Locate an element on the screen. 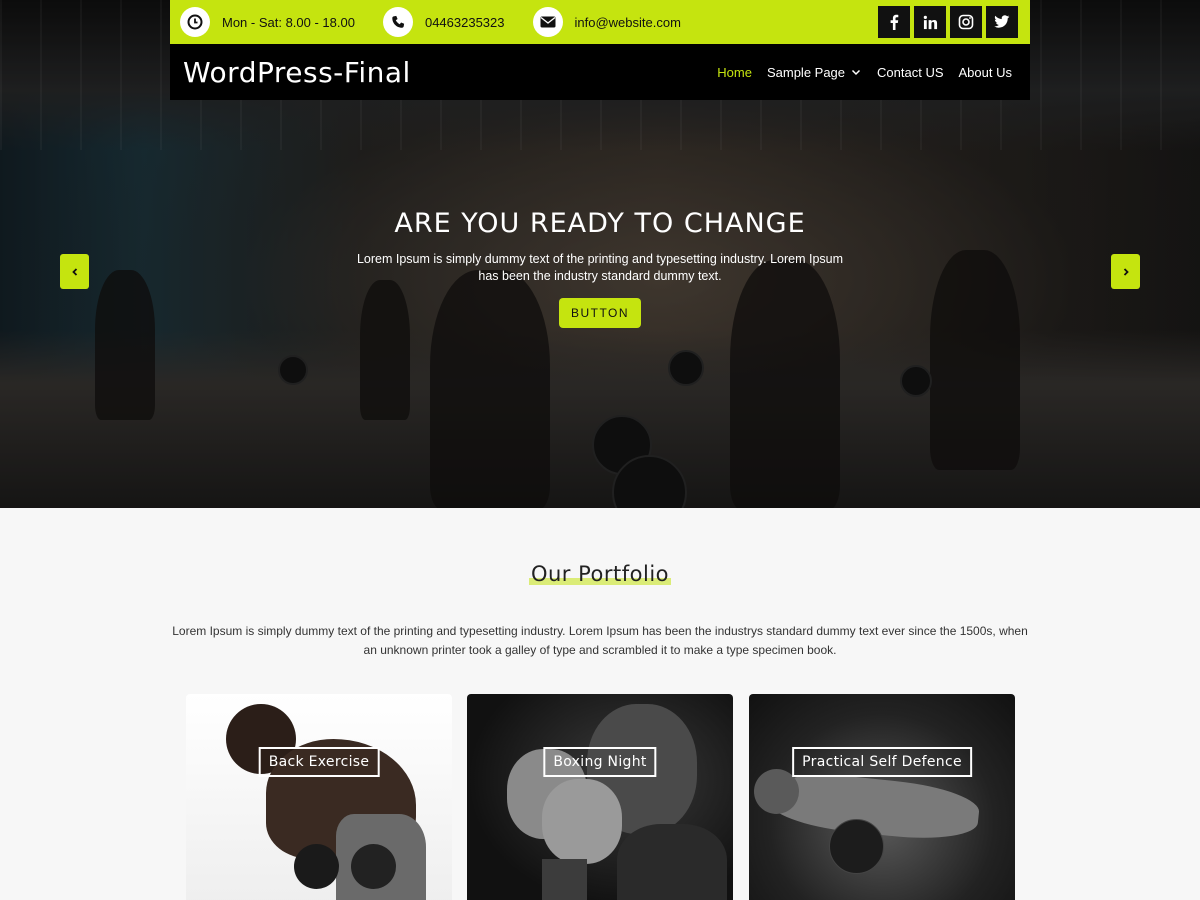 This screenshot has height=900, width=1200. twitter-icon is located at coordinates (1002, 22).